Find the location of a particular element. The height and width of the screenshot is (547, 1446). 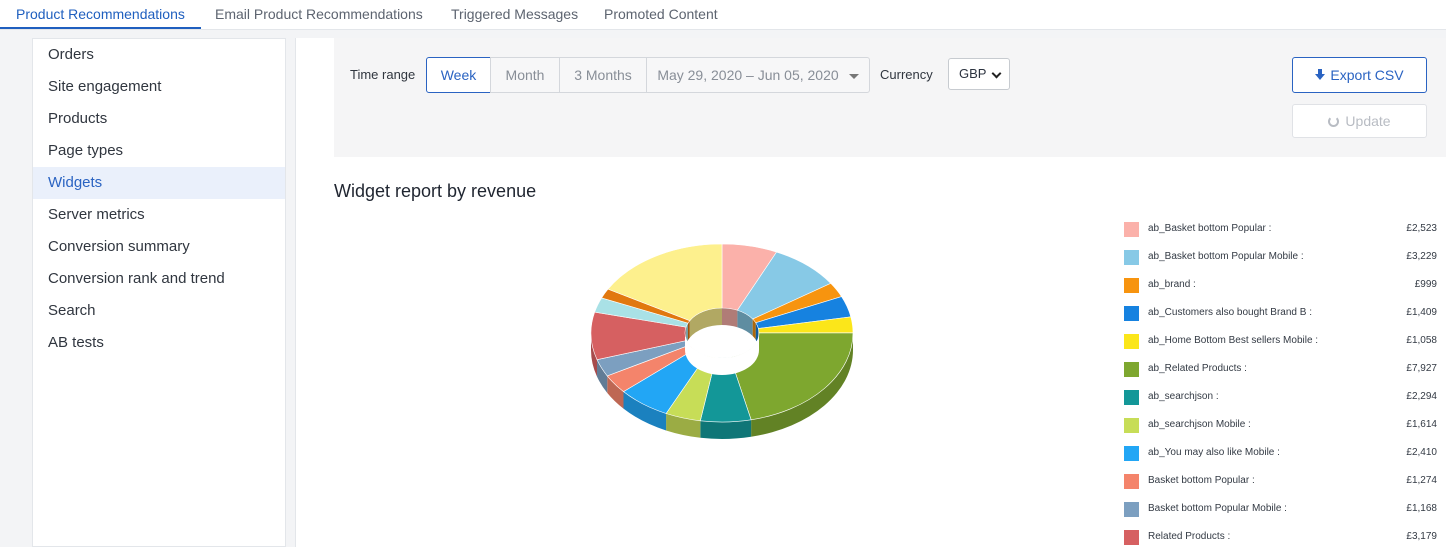

legend-label: ab_Customers also bought Brand B : is located at coordinates (1230, 312).